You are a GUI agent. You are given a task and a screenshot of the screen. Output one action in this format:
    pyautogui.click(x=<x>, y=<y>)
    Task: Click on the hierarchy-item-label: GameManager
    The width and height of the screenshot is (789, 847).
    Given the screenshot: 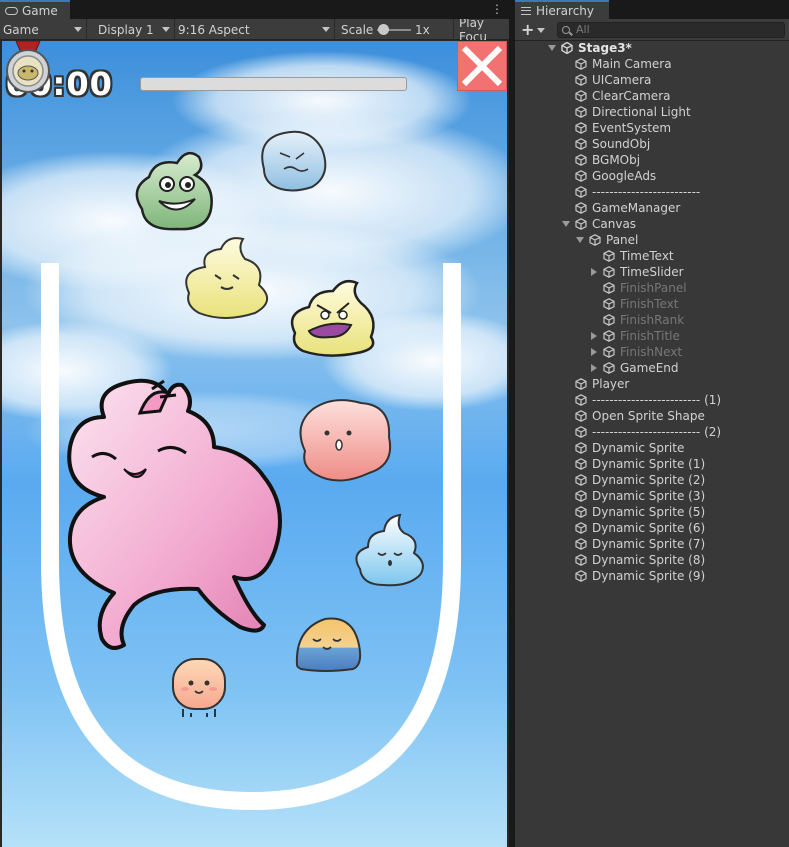 What is the action you would take?
    pyautogui.click(x=636, y=208)
    